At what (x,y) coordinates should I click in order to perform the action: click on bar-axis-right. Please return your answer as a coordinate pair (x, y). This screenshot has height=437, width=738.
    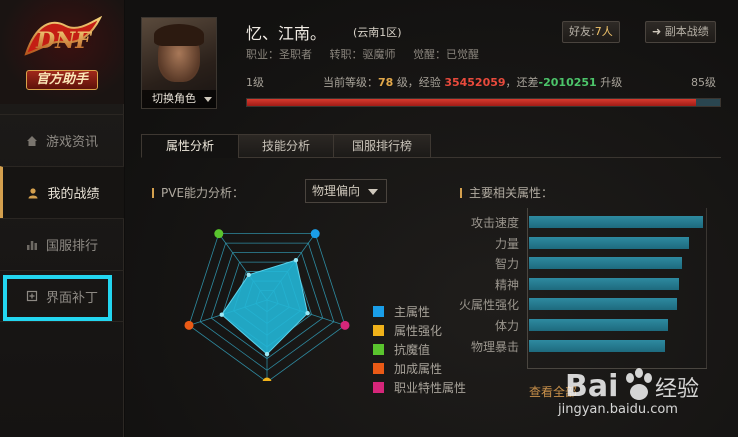
    Looking at the image, I should click on (706, 288).